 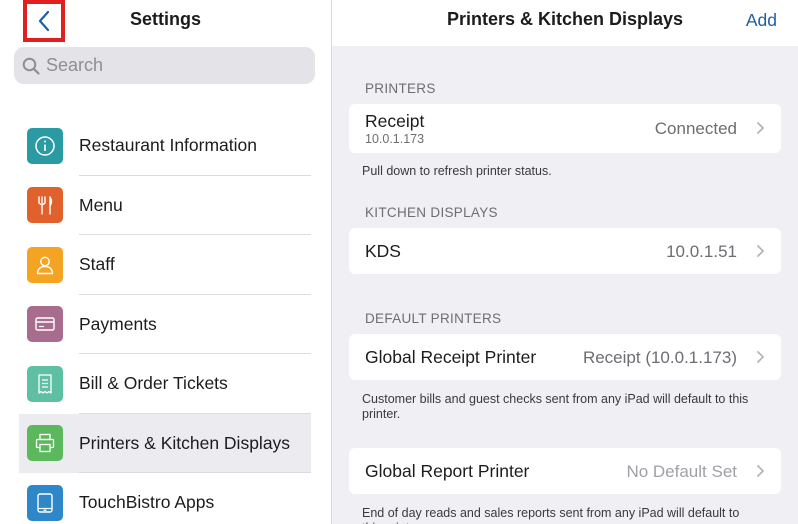 I want to click on sidebar-item-label: Printers & Kitchen Displays, so click(x=185, y=442).